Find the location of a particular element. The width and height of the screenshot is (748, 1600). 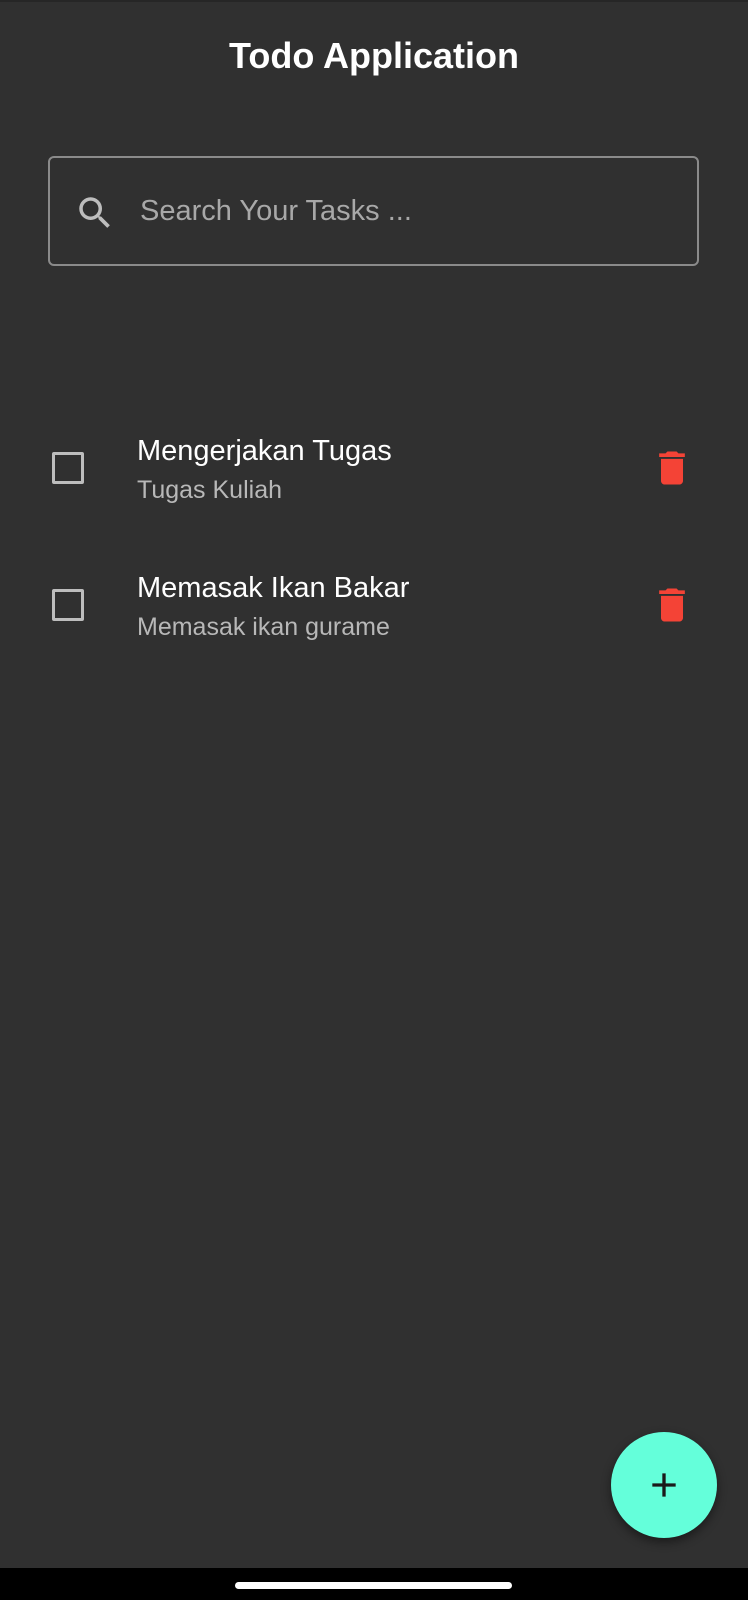

search-icon is located at coordinates (94, 212).